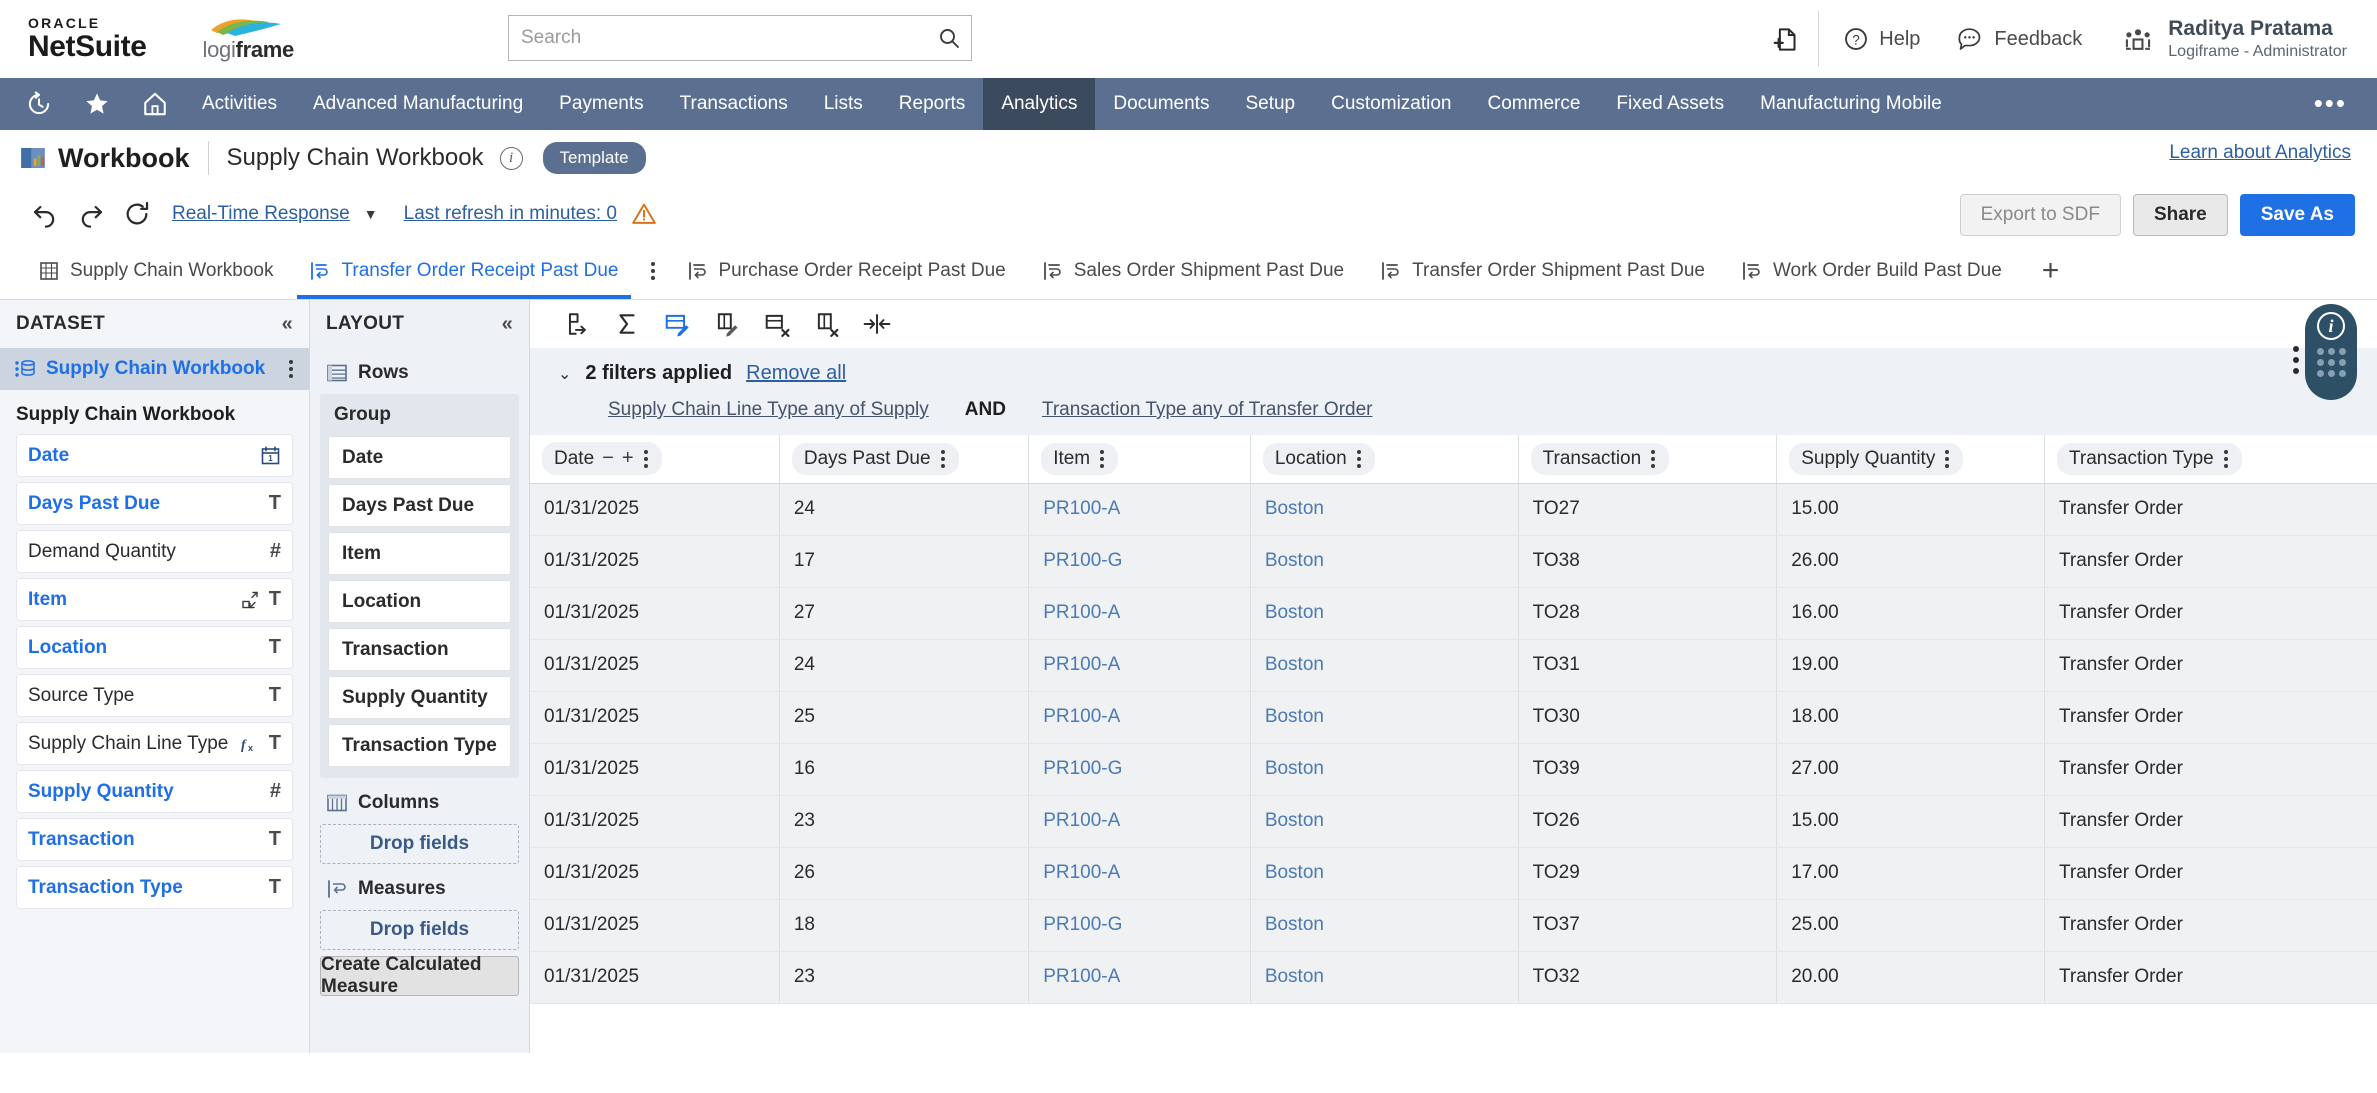  What do you see at coordinates (718, 38) in the screenshot?
I see `search-input` at bounding box center [718, 38].